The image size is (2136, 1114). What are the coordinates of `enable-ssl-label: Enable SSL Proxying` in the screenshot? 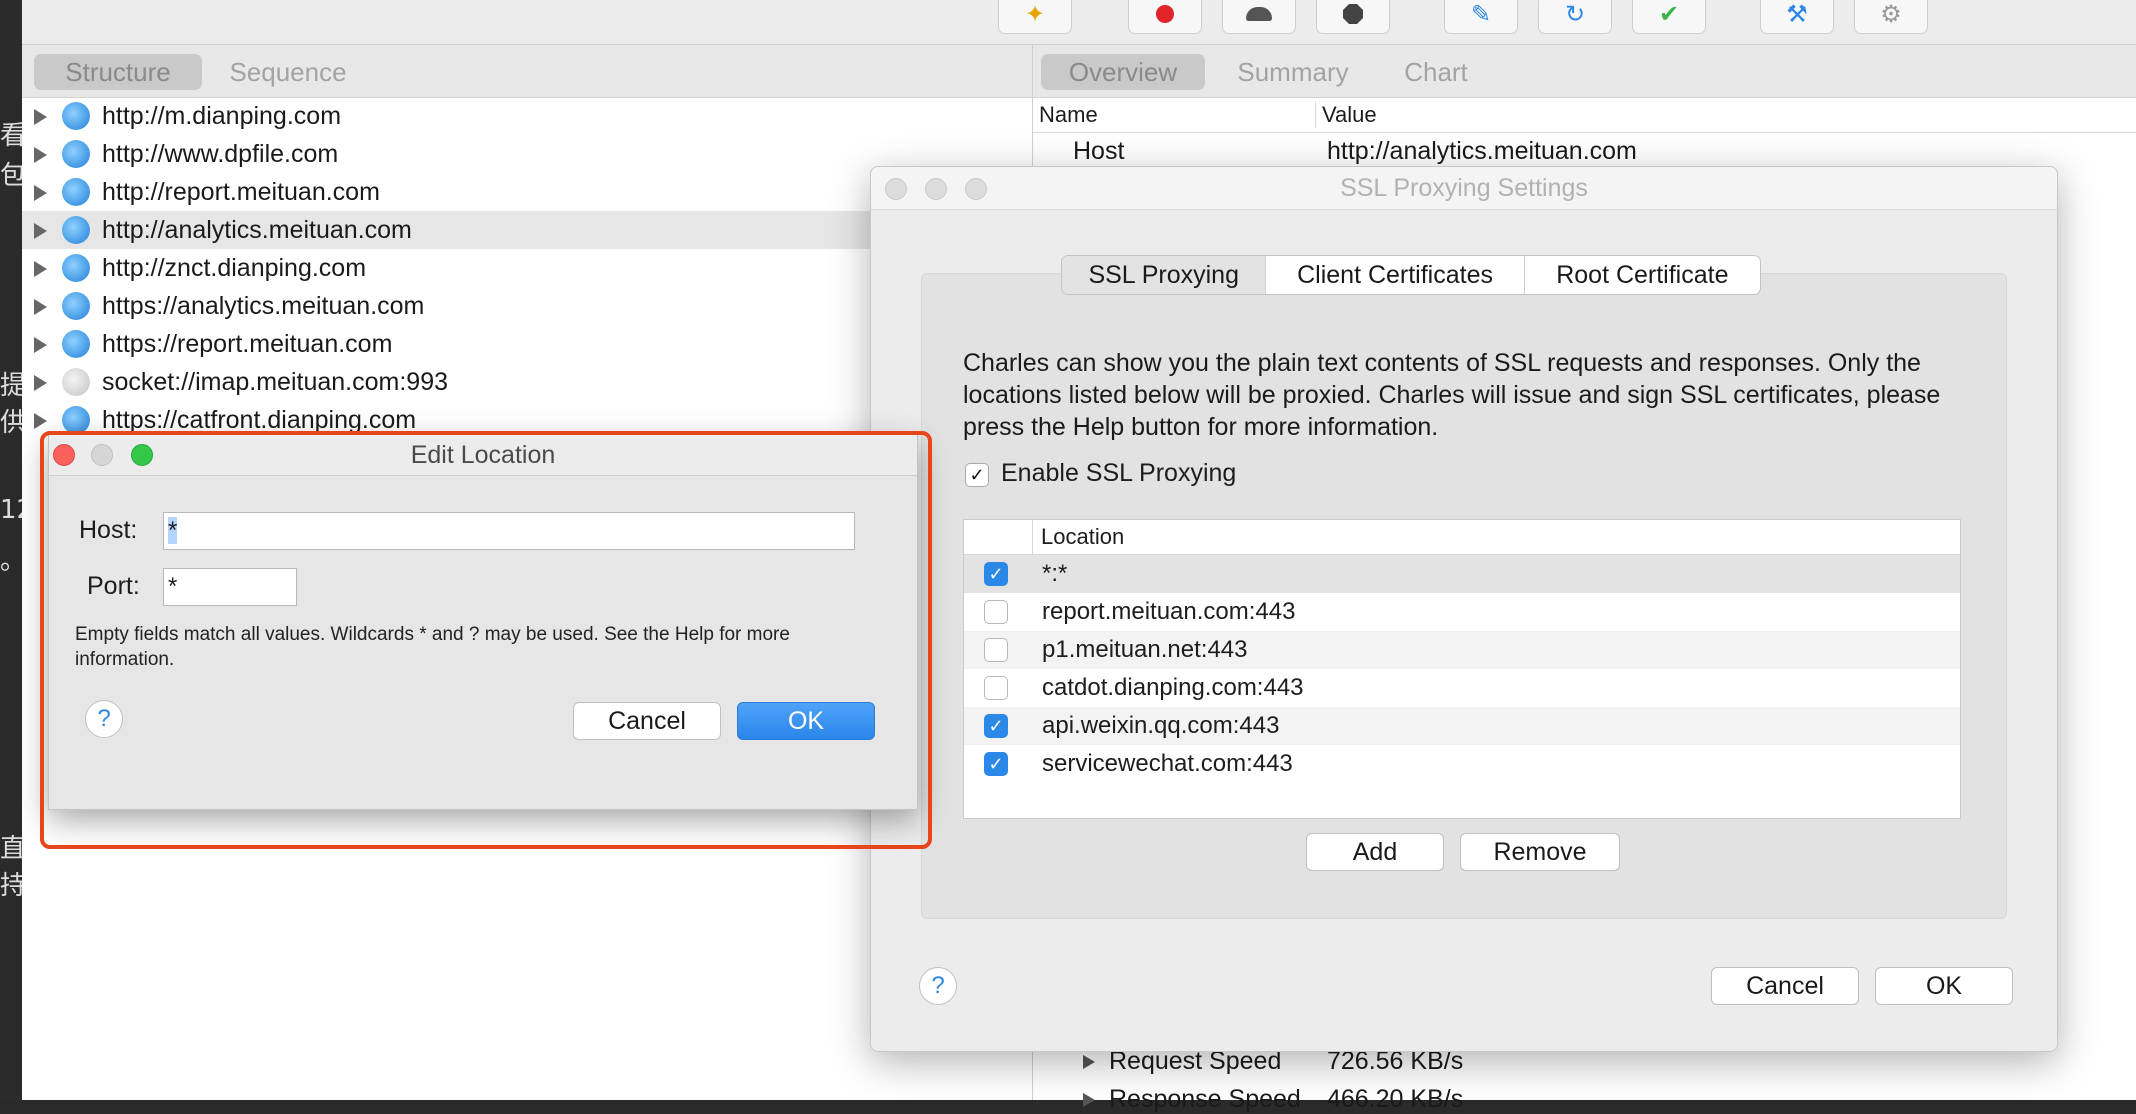 It's located at (1118, 473).